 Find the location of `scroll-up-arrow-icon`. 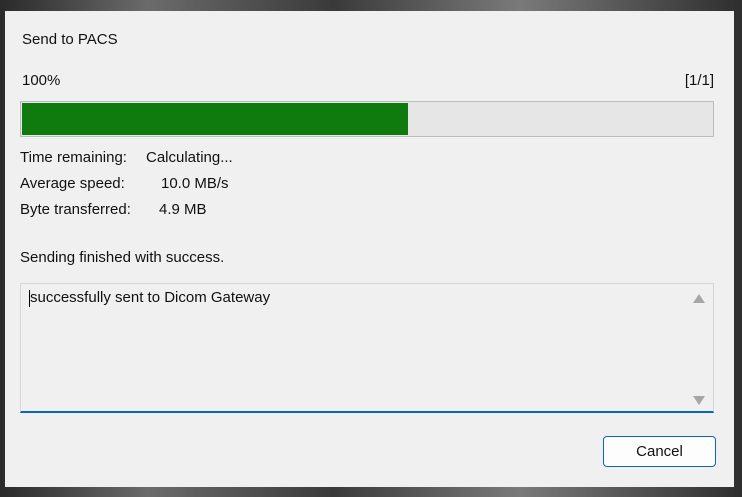

scroll-up-arrow-icon is located at coordinates (699, 298).